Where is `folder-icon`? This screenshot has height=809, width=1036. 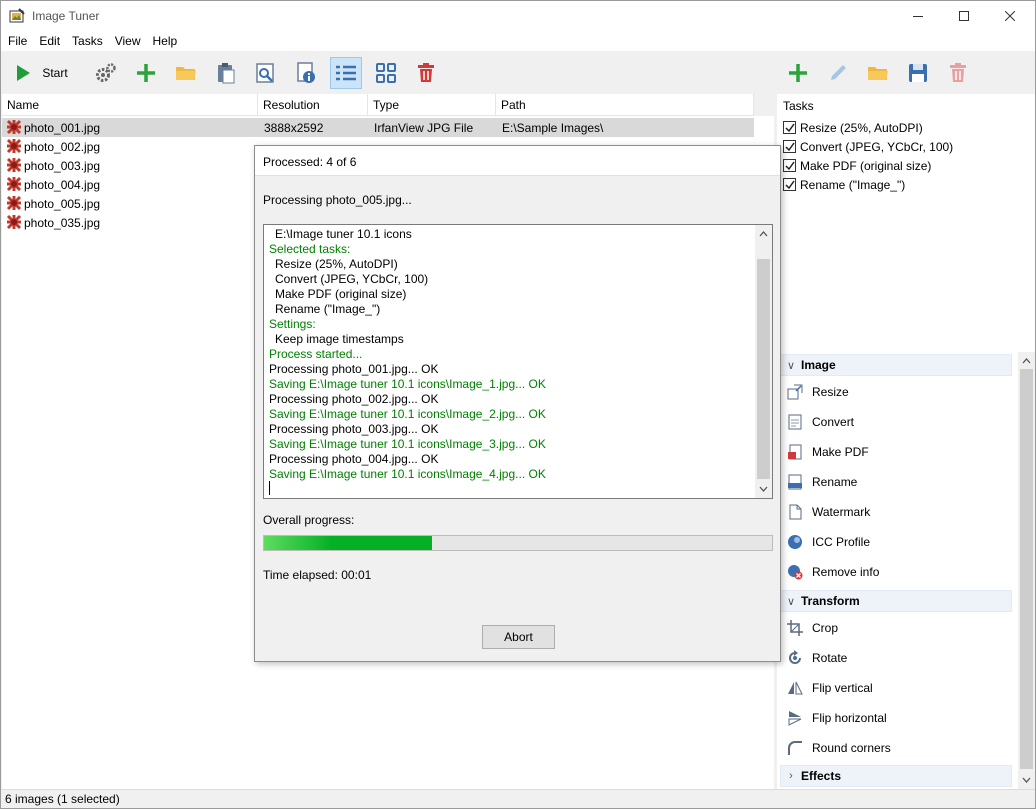
folder-icon is located at coordinates (186, 73).